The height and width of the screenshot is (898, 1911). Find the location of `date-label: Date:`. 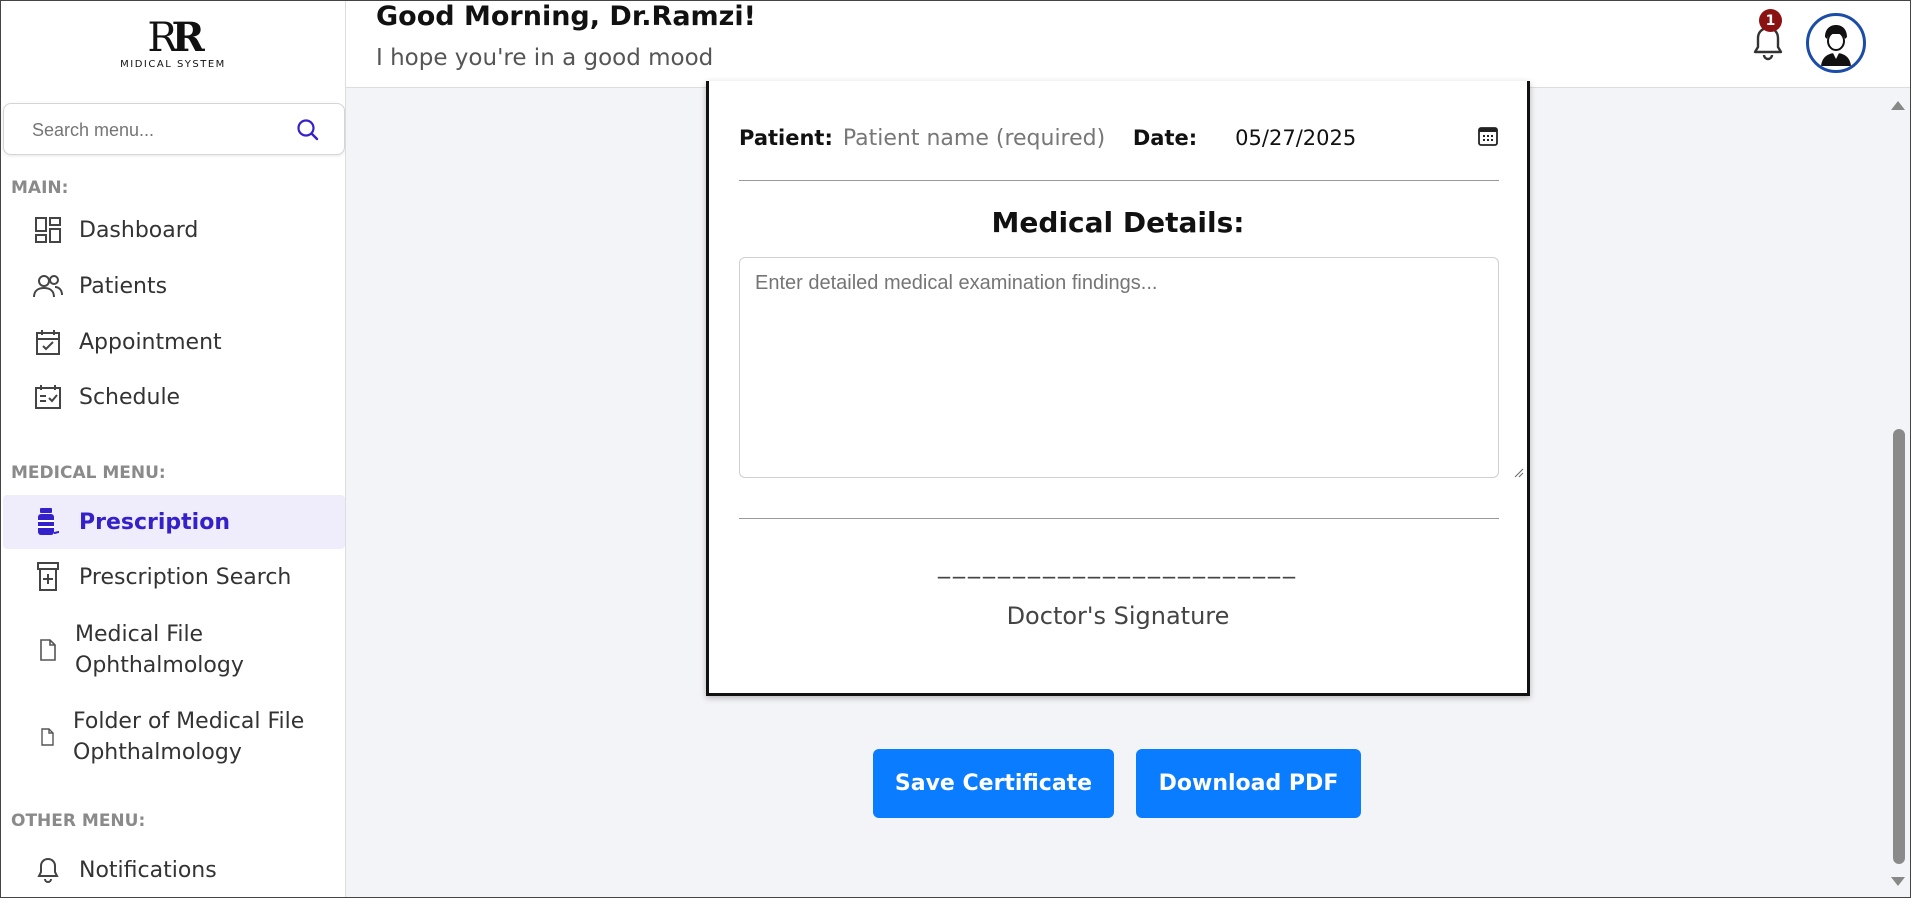

date-label: Date: is located at coordinates (1165, 138).